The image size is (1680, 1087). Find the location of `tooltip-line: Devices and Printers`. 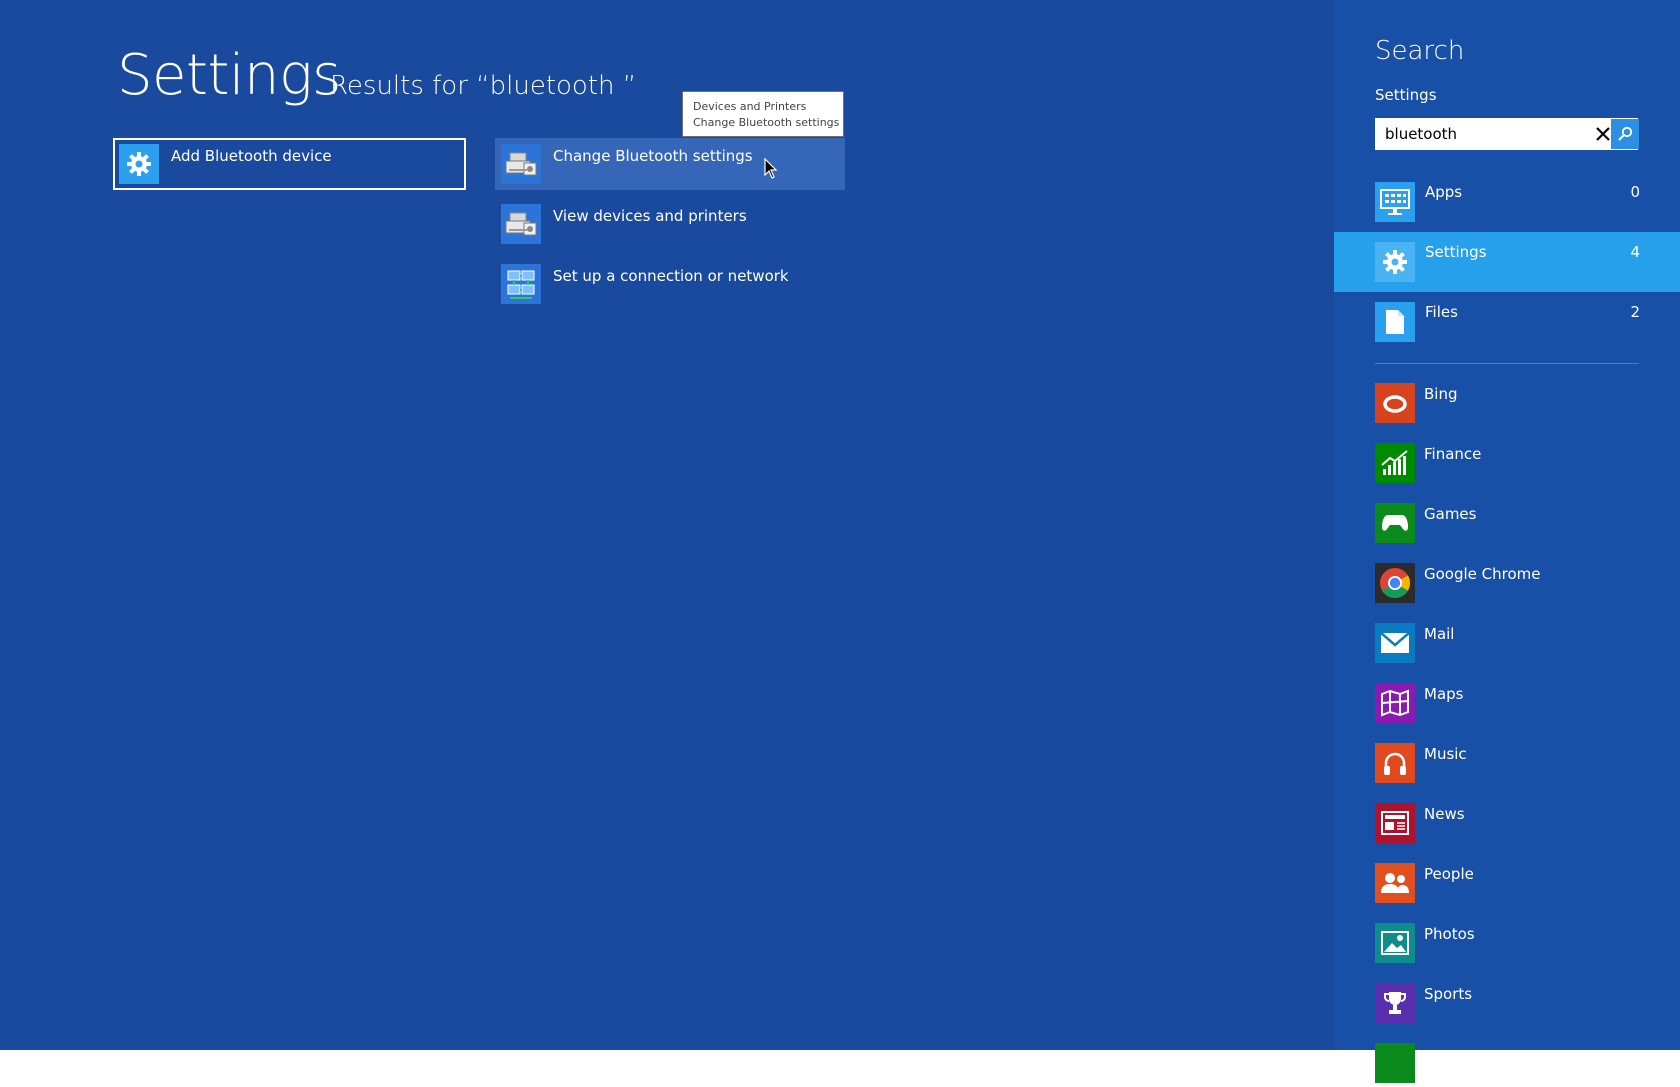

tooltip-line: Devices and Printers is located at coordinates (750, 106).